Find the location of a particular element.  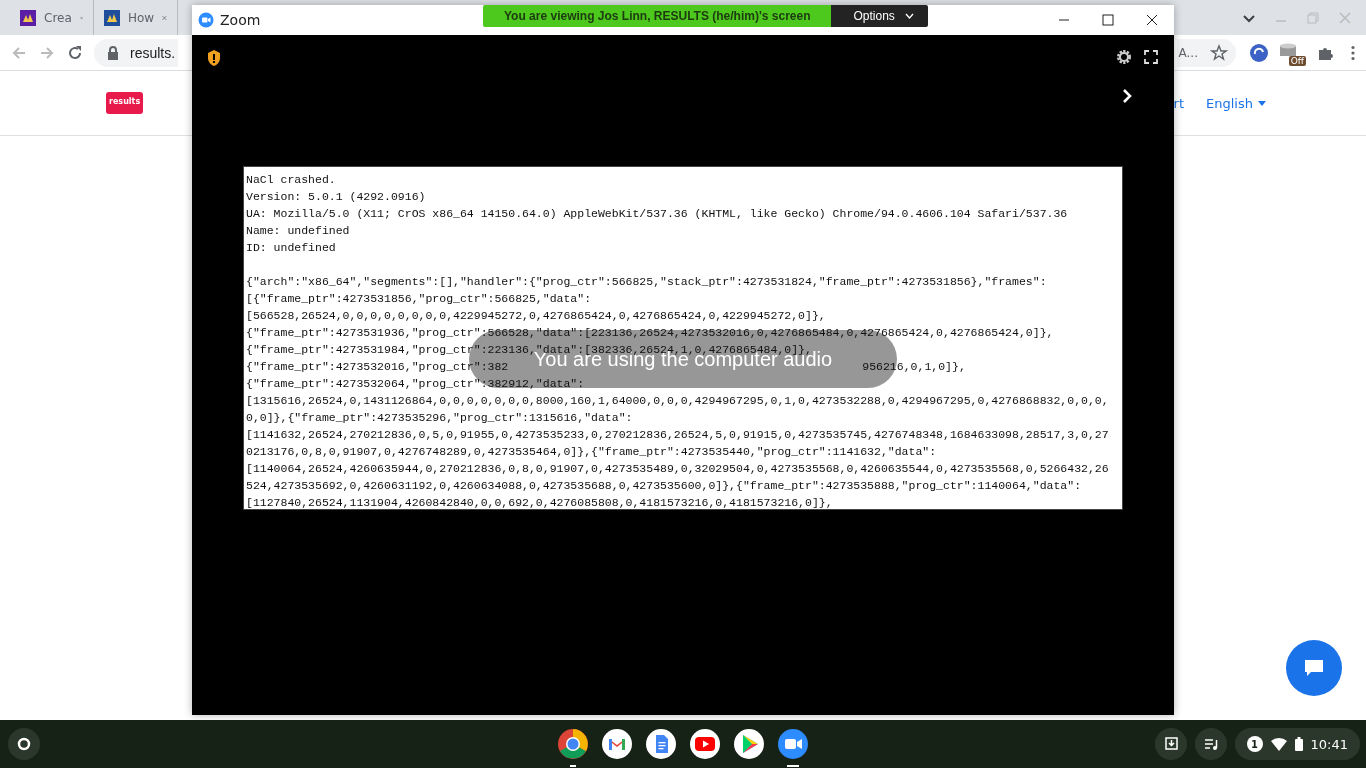

window-title: Zoom is located at coordinates (240, 20).